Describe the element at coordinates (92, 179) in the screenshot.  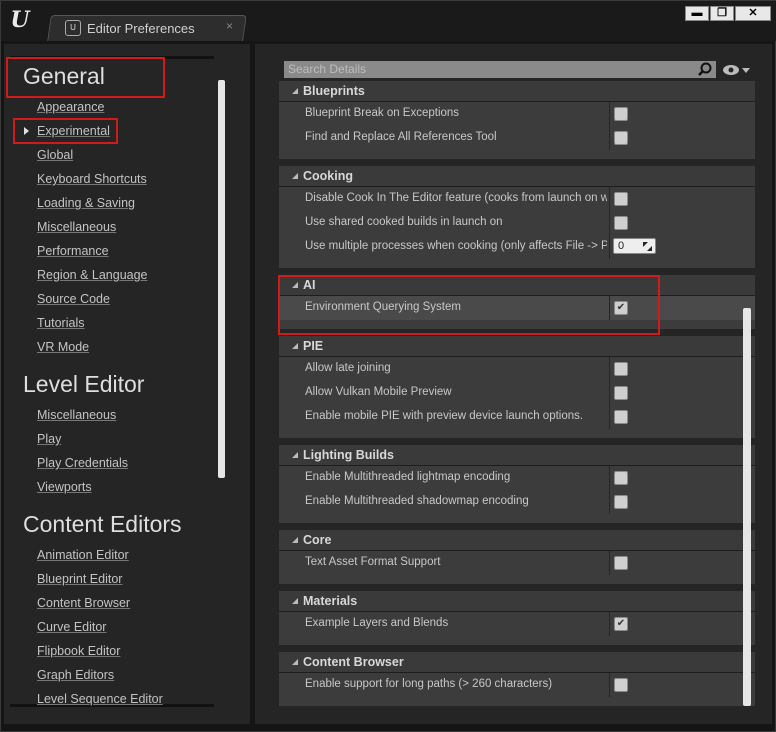
I see `sidebar-item-keyboard-shortcuts: Keyboard Shortcuts` at that location.